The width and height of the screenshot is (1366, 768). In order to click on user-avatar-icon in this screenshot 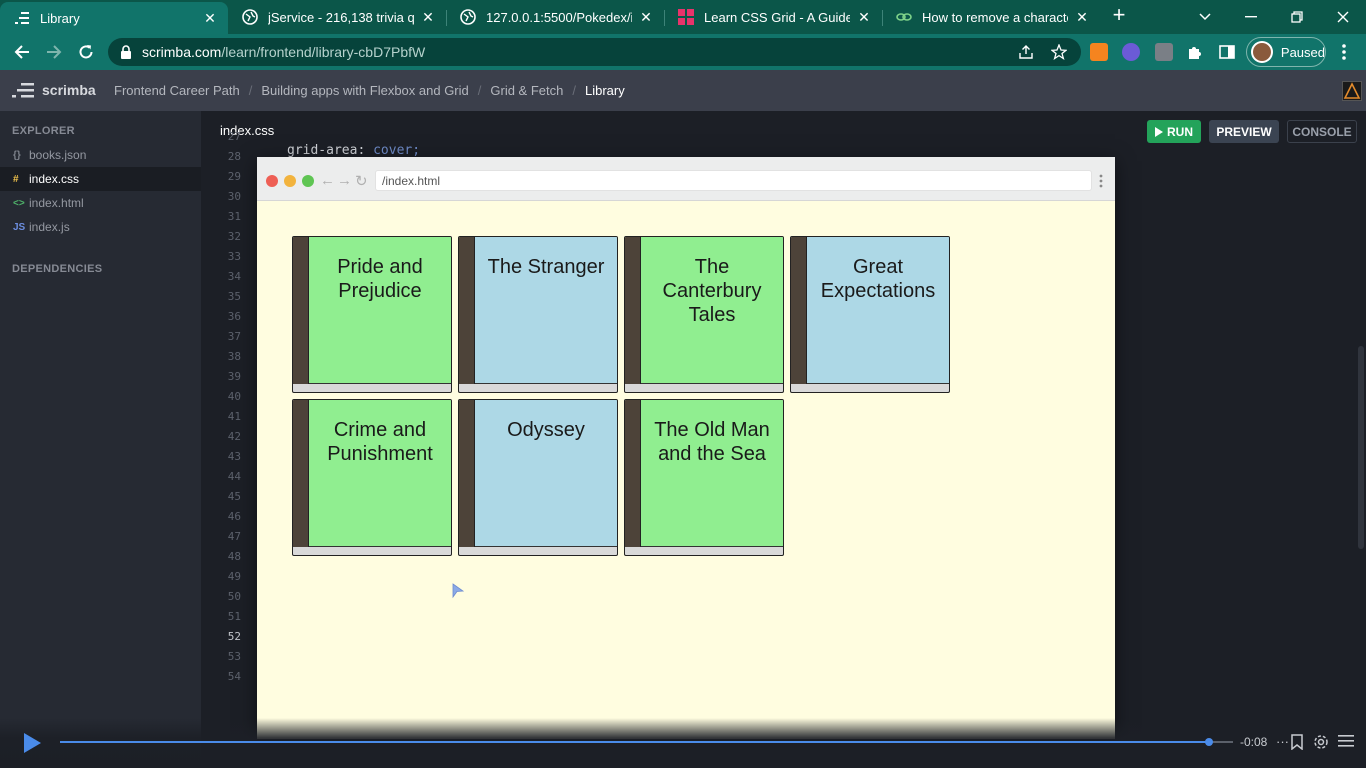, I will do `click(1352, 91)`.